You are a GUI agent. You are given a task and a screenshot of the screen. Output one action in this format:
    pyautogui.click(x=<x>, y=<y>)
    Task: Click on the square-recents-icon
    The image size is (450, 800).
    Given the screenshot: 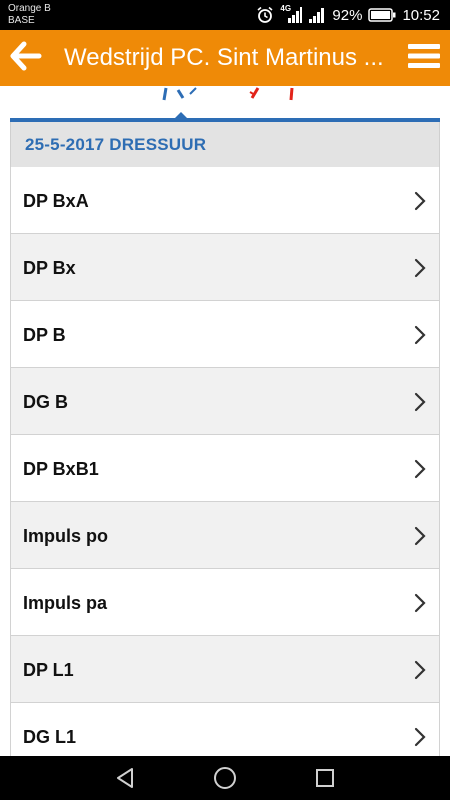 What is the action you would take?
    pyautogui.click(x=325, y=778)
    